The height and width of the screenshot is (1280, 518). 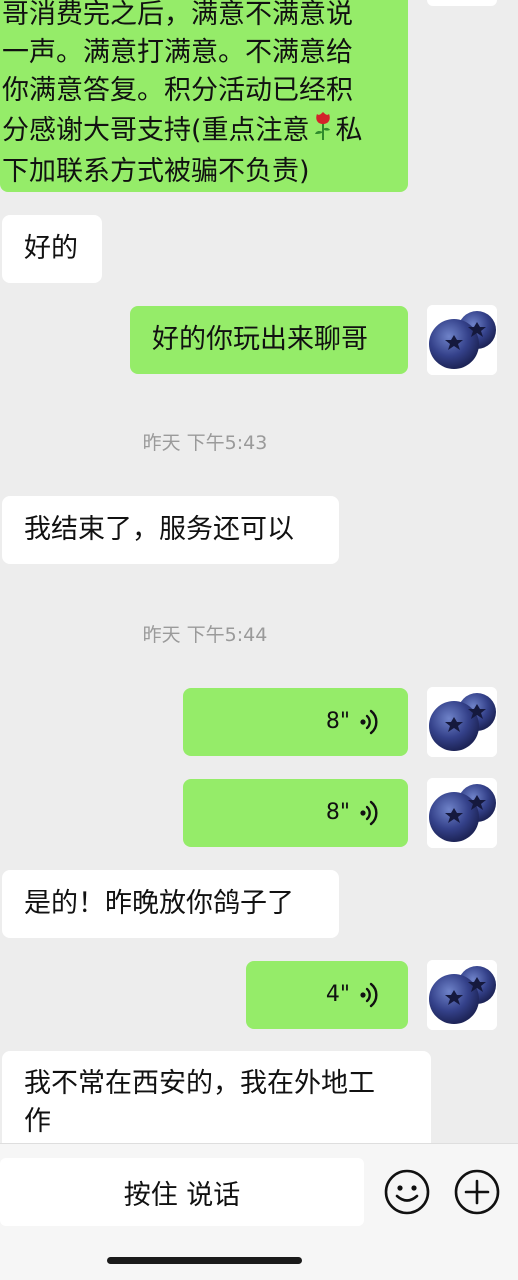 What do you see at coordinates (159, 529) in the screenshot?
I see `message-text: 我结束了，服务还可以` at bounding box center [159, 529].